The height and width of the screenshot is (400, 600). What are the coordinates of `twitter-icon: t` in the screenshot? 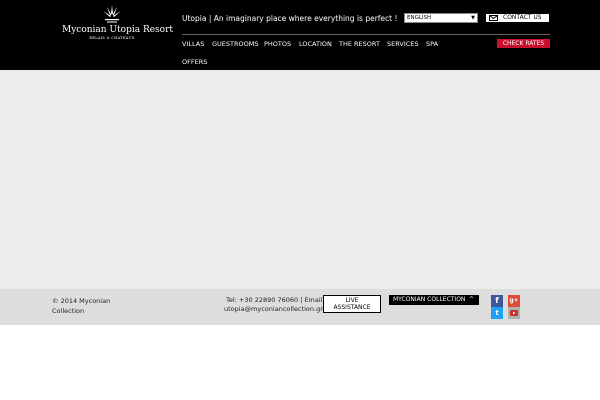 It's located at (497, 313).